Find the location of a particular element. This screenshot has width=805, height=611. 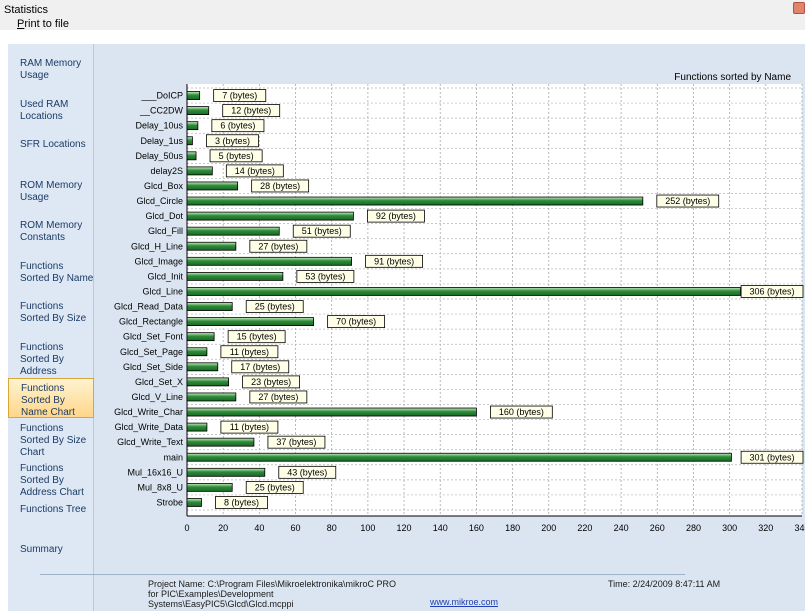

y-tick-label: Glcd_Write_Data is located at coordinates (149, 427).